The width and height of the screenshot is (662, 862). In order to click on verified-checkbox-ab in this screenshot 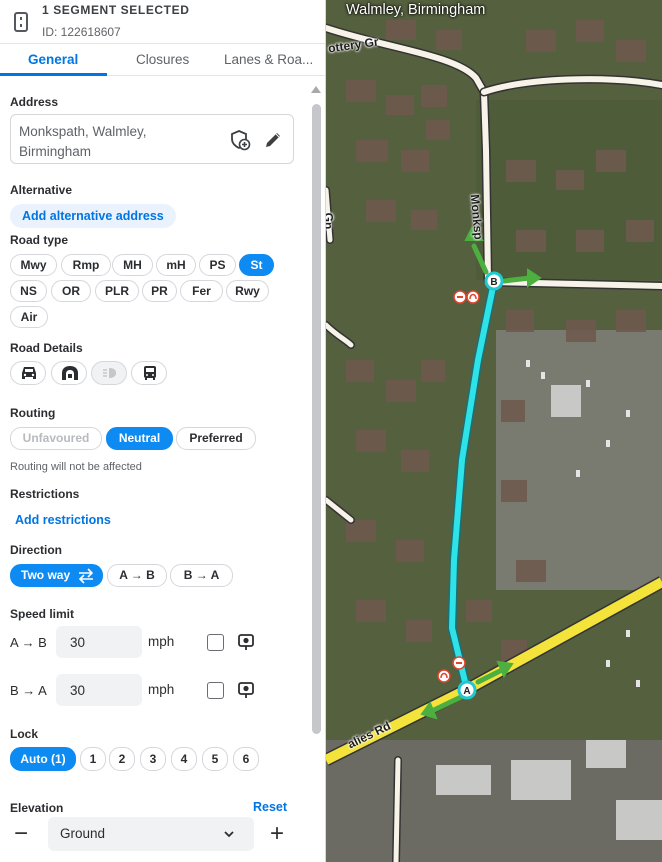, I will do `click(215, 642)`.